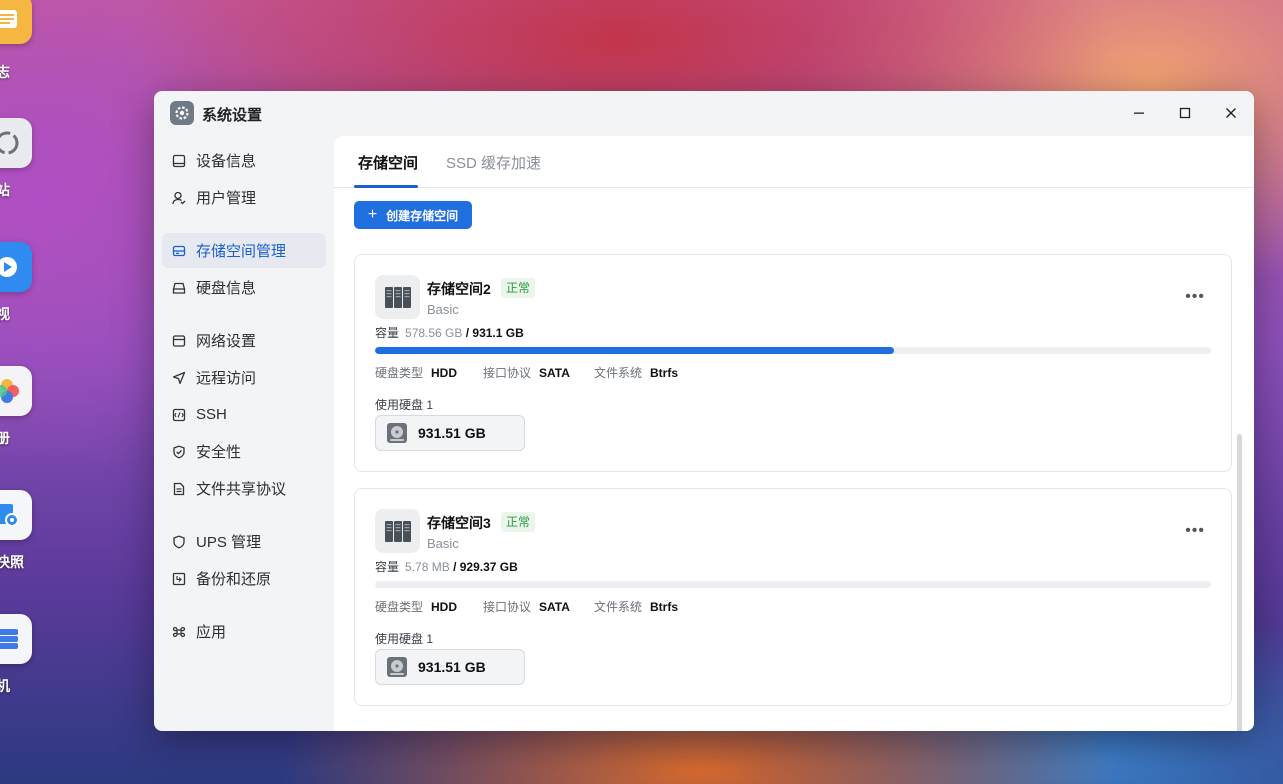 The height and width of the screenshot is (784, 1283). Describe the element at coordinates (226, 378) in the screenshot. I see `sidebar-item-label: 远程访问` at that location.